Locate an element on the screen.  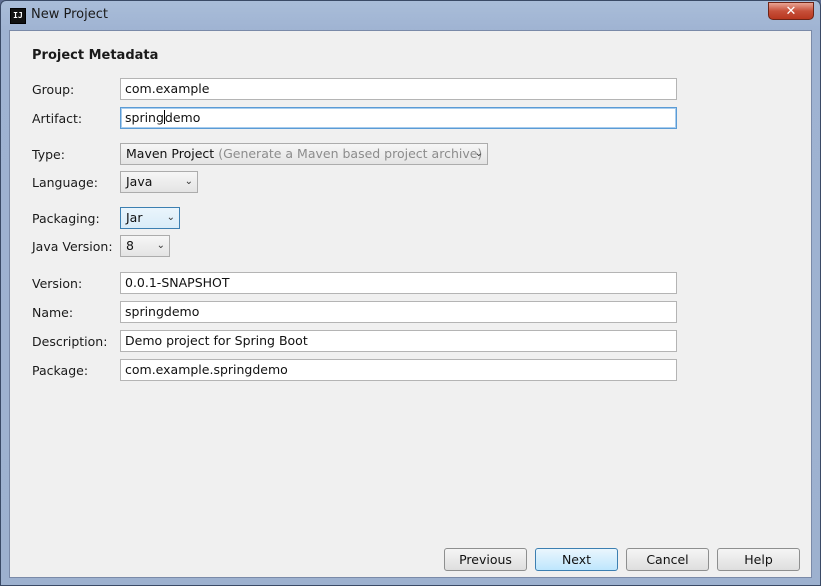
name-field: springdemo is located at coordinates (398, 312).